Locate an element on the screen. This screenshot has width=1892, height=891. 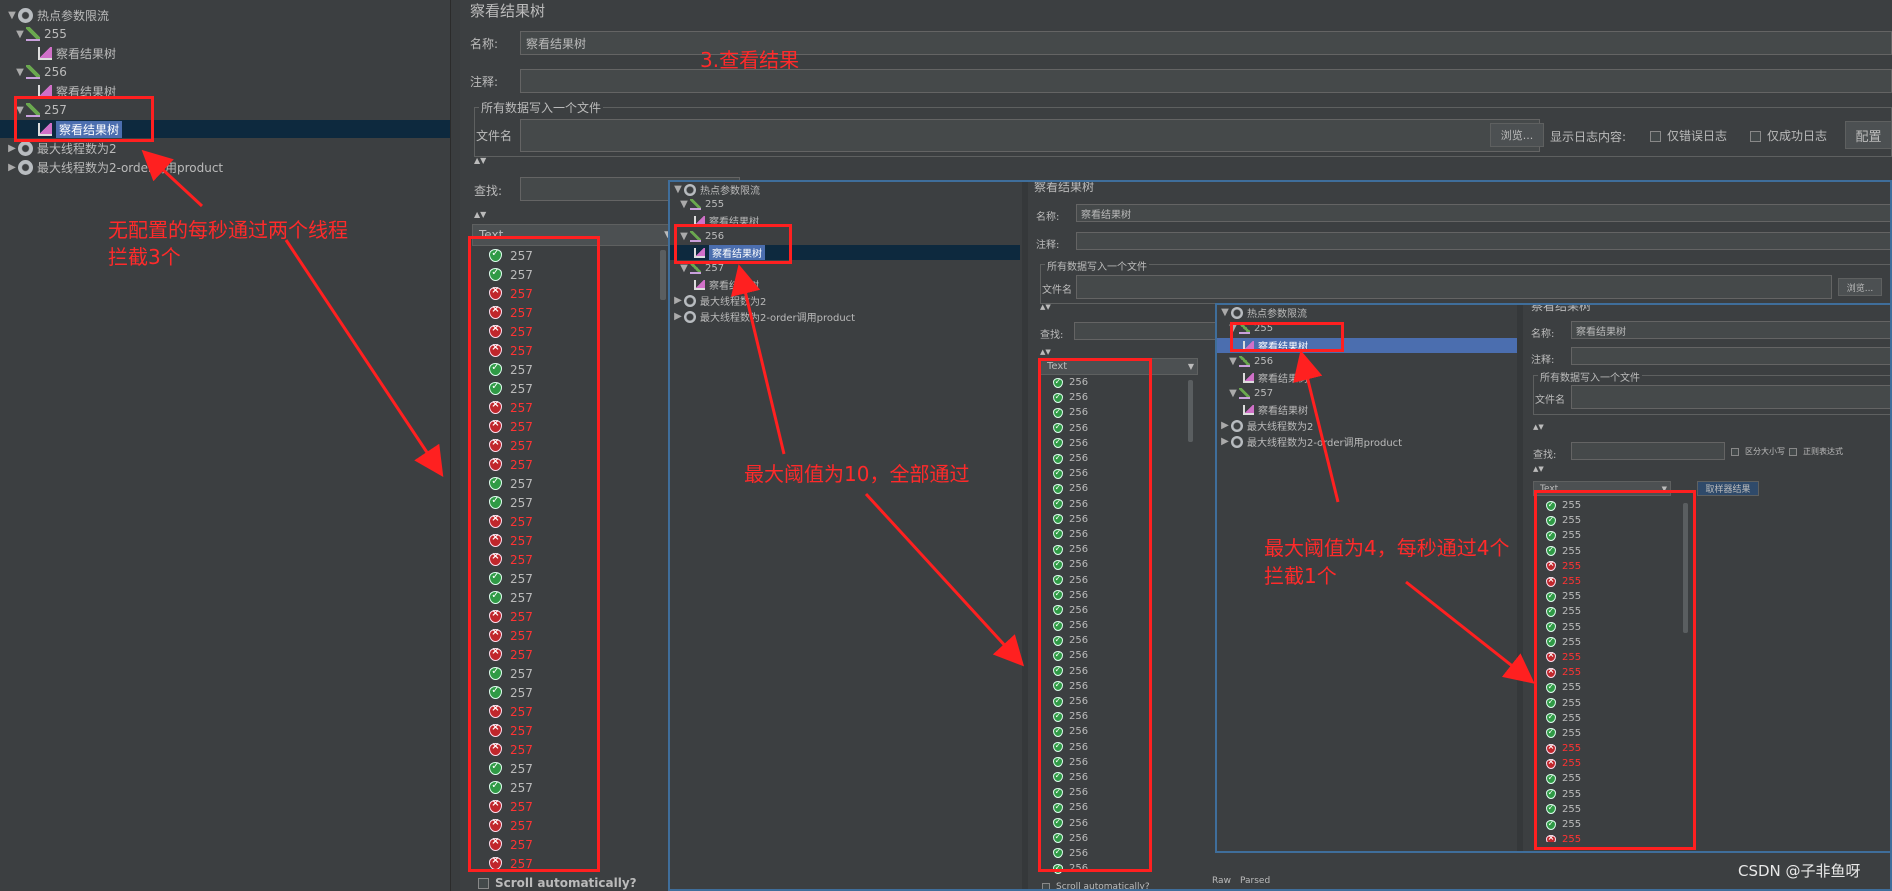
arrow-to-256-node is located at coordinates (758, 359).